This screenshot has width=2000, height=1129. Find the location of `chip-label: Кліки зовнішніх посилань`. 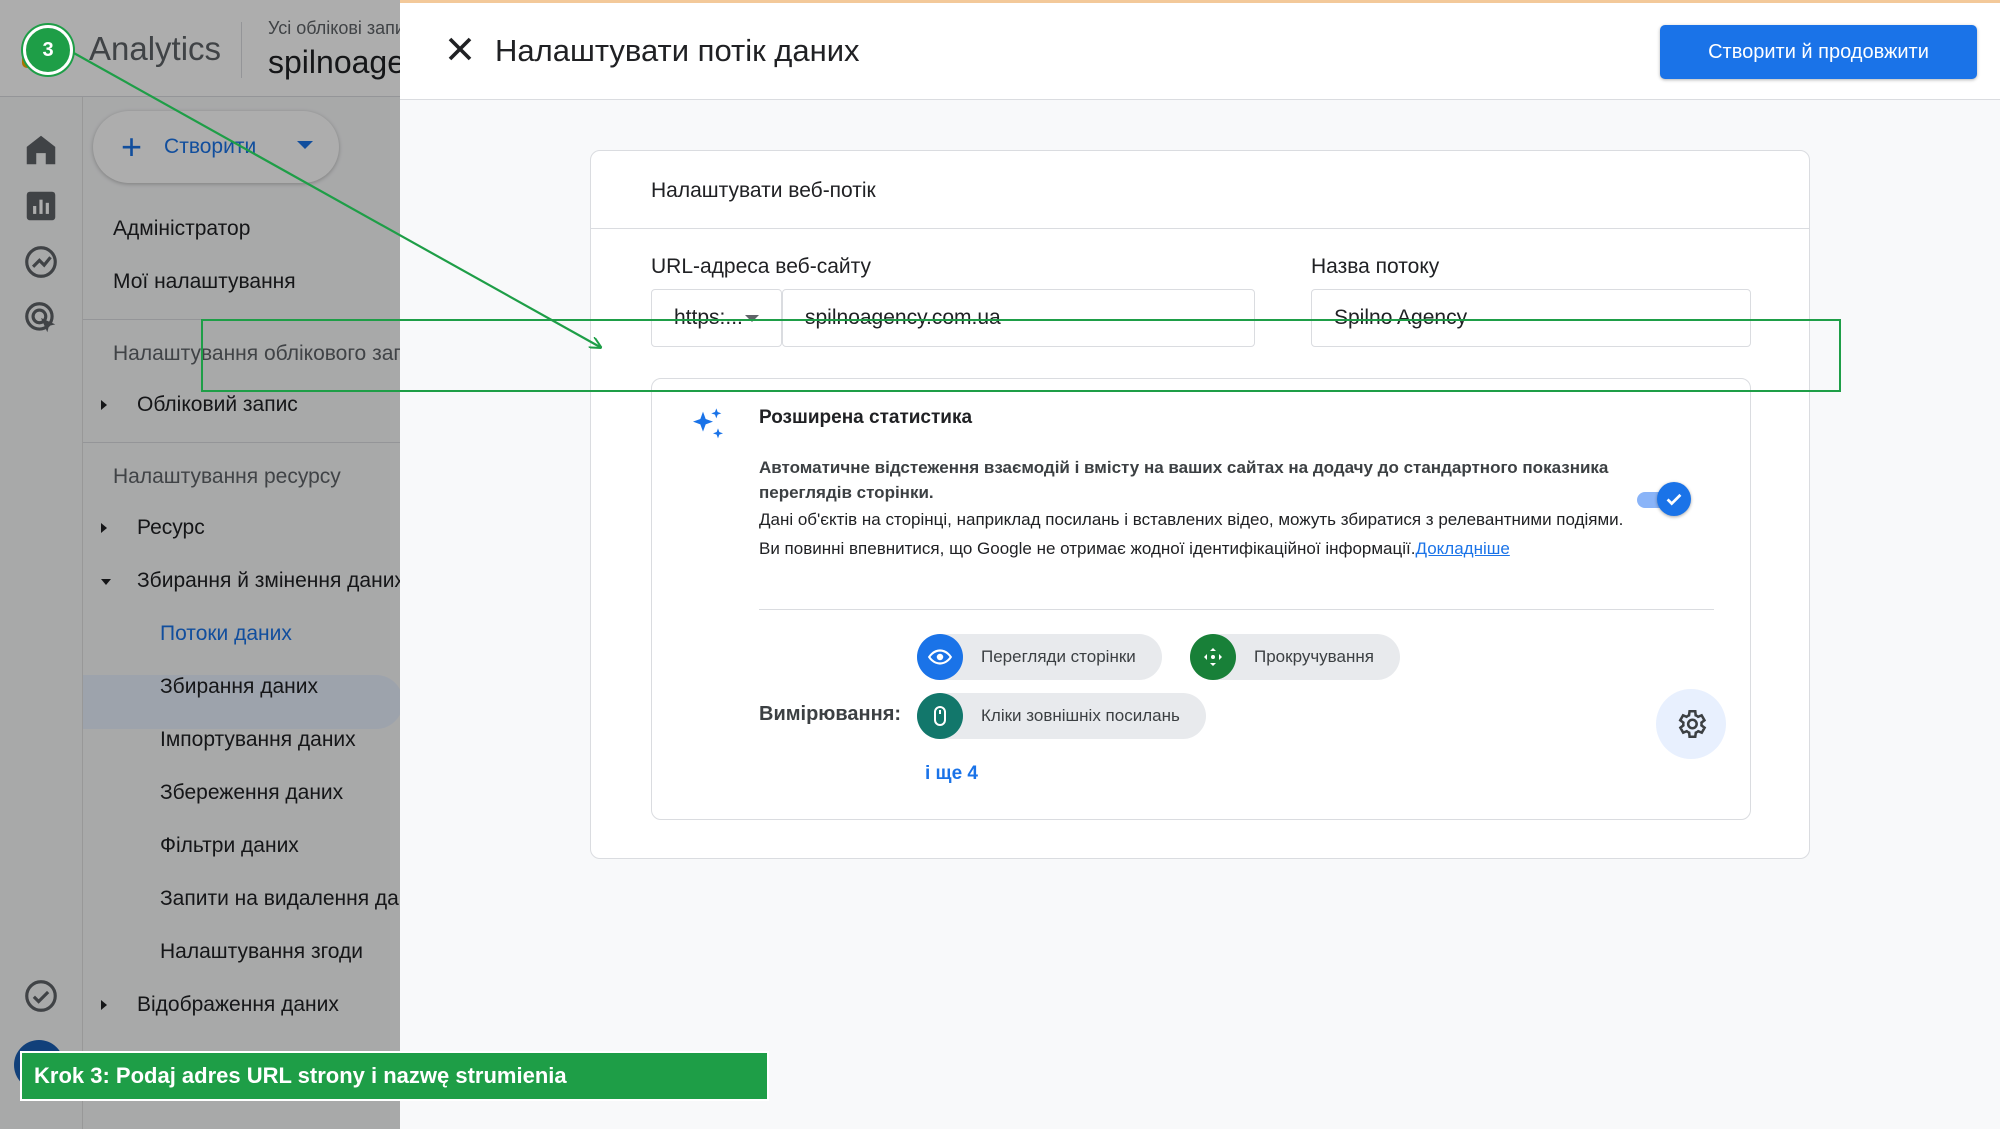

chip-label: Кліки зовнішніх посилань is located at coordinates (1080, 715).